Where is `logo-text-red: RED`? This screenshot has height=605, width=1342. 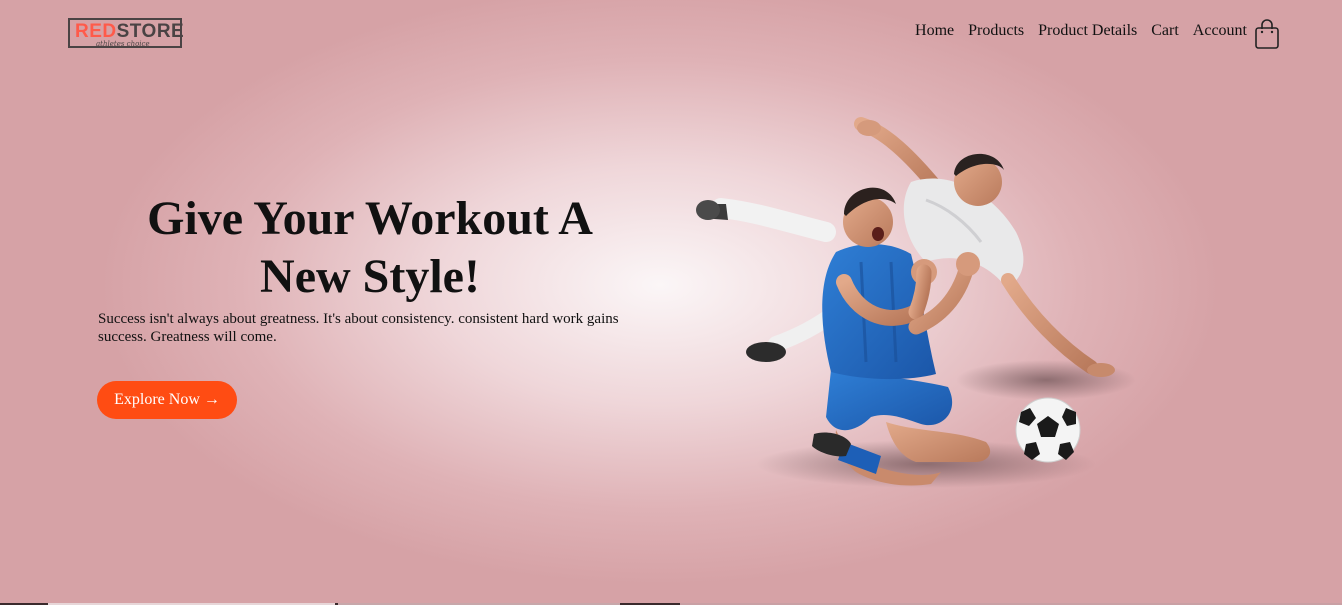 logo-text-red: RED is located at coordinates (96, 31).